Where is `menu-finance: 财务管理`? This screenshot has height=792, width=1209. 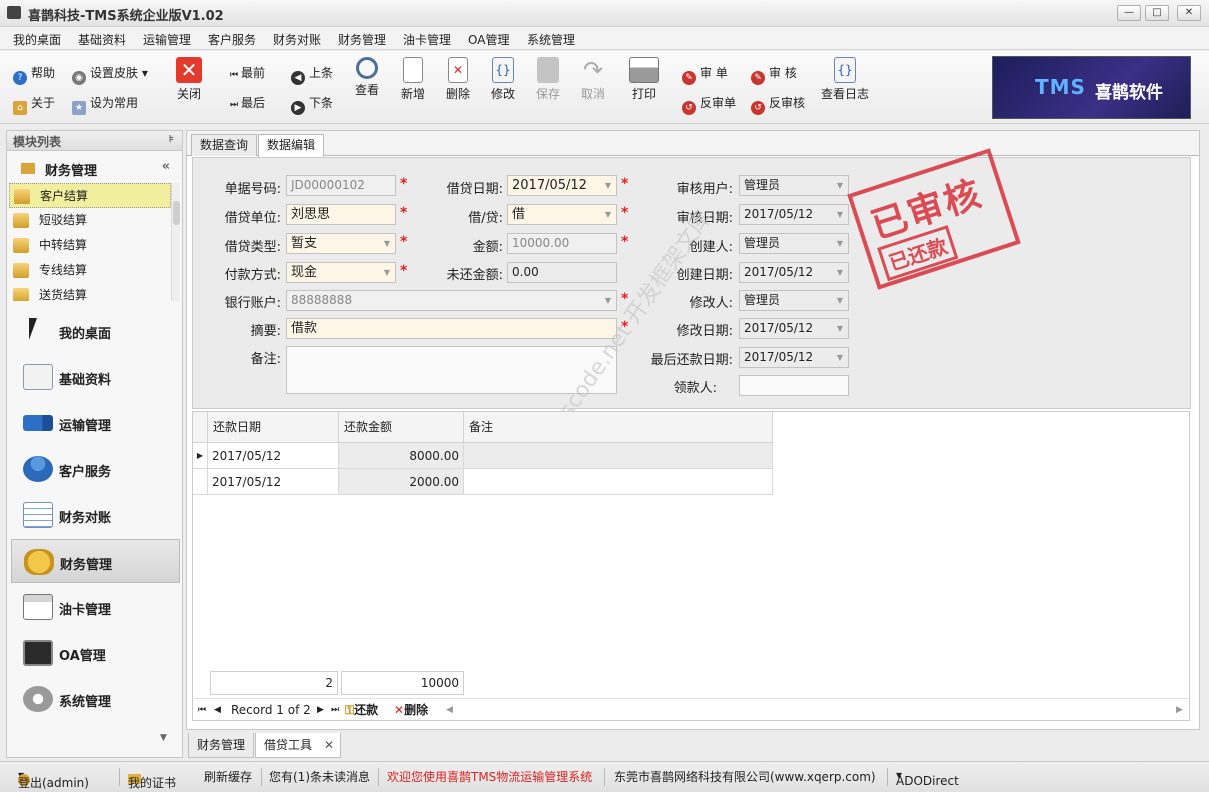
menu-finance: 财务管理 is located at coordinates (362, 39).